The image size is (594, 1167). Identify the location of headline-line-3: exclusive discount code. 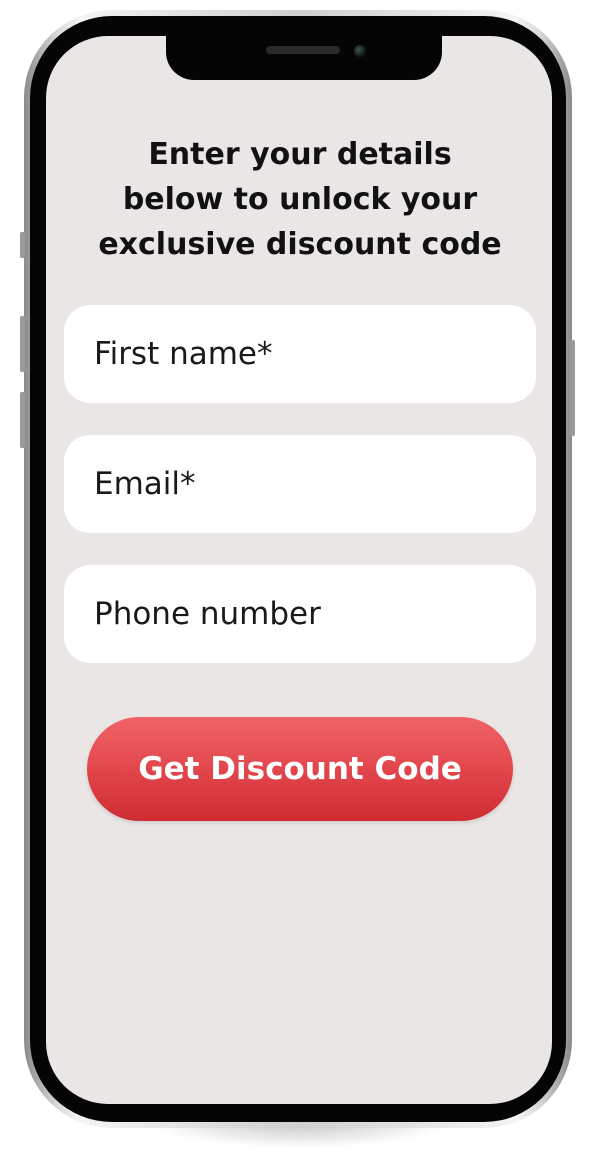
(300, 244).